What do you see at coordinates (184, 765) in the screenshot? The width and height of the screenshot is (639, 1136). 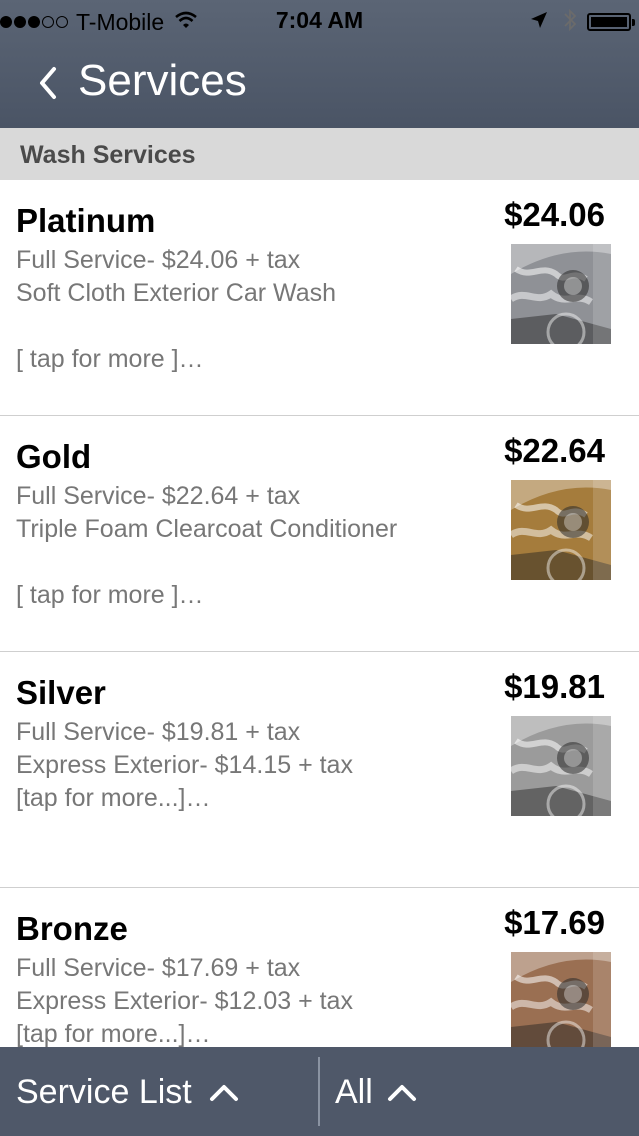 I see `service-description-line: Express Exterior- $14.15 + tax` at bounding box center [184, 765].